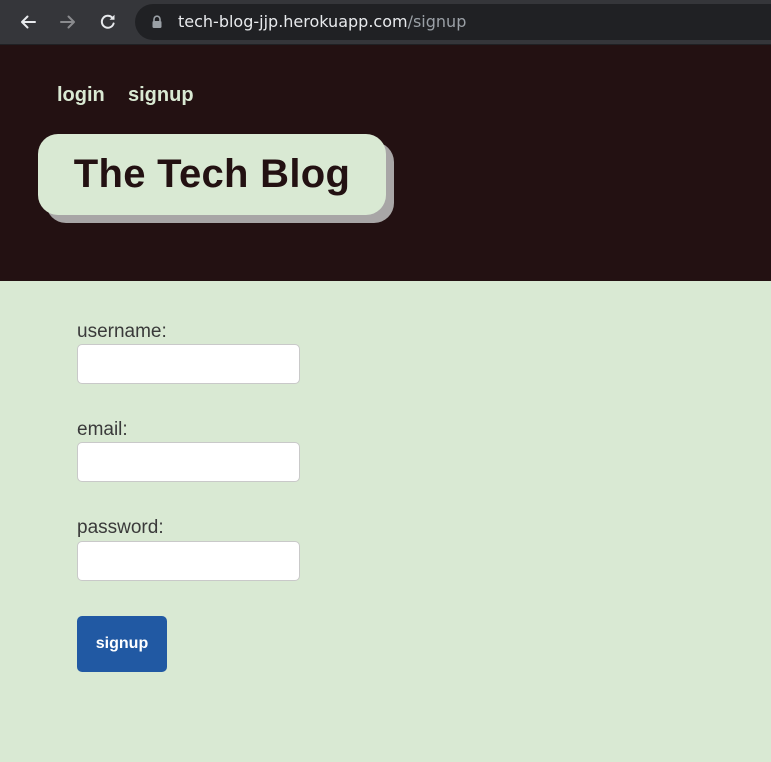  Describe the element at coordinates (122, 644) in the screenshot. I see `signup-button: signup` at that location.